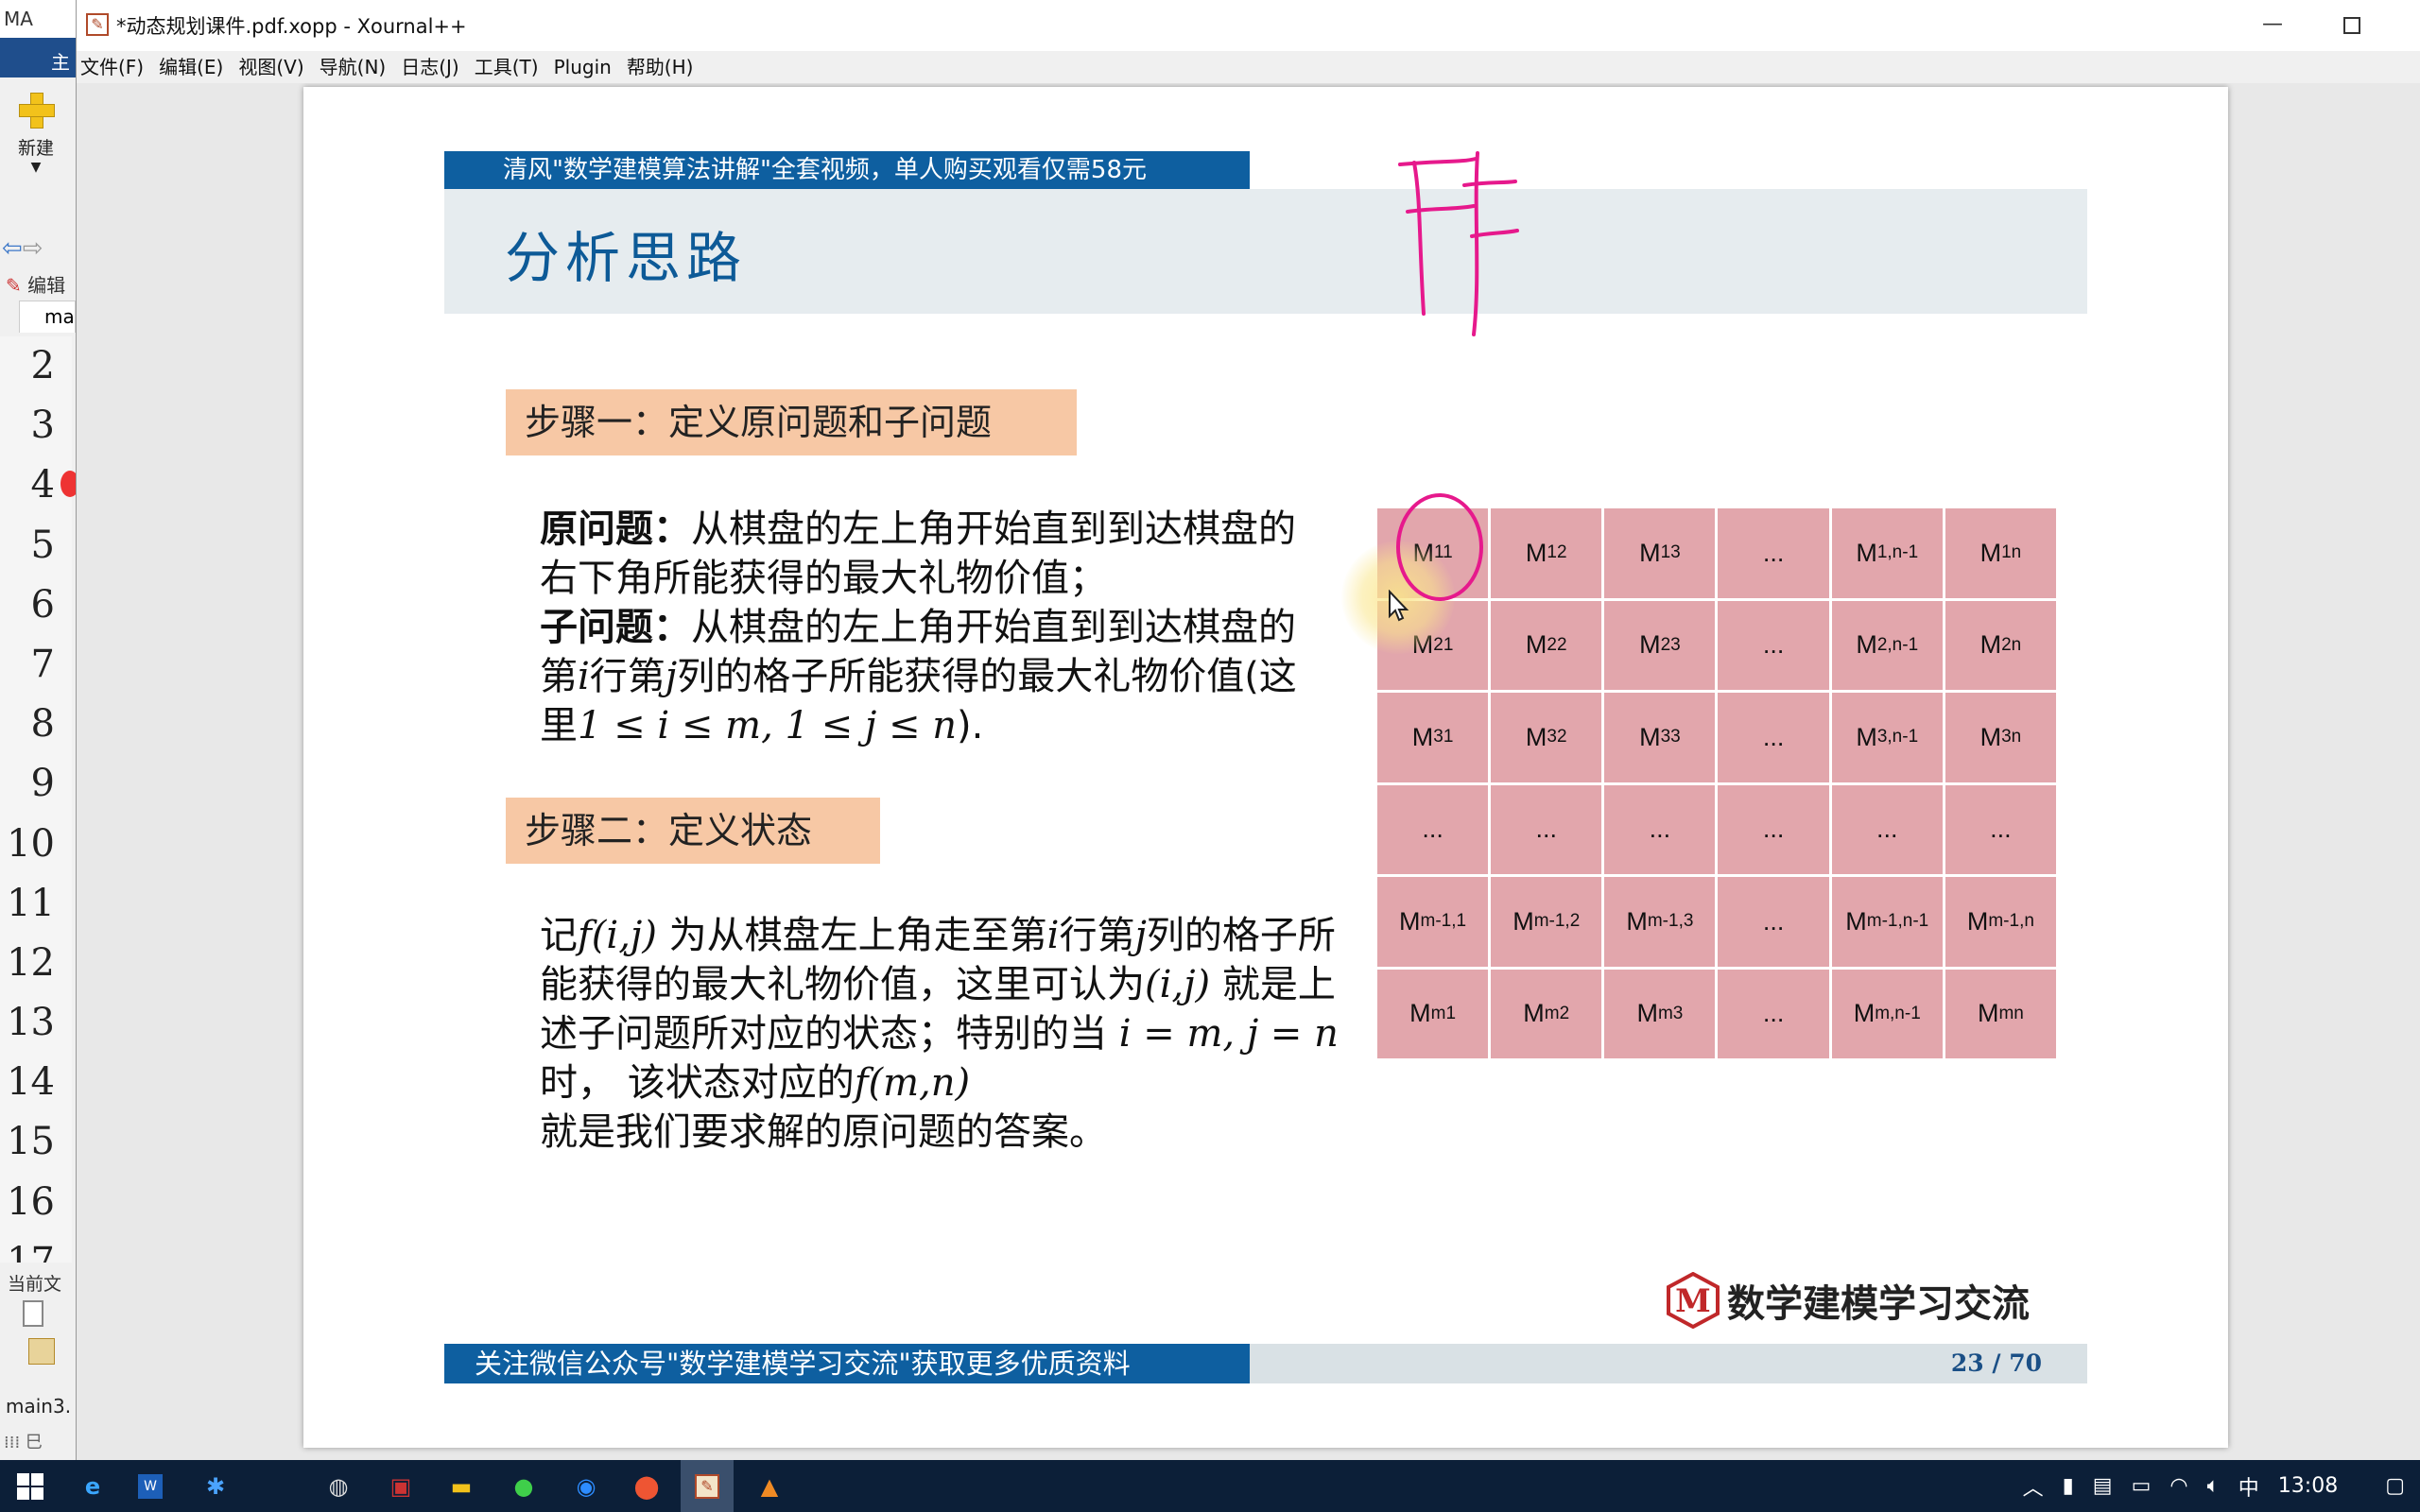  Describe the element at coordinates (2352, 25) in the screenshot. I see `maximize-button` at that location.